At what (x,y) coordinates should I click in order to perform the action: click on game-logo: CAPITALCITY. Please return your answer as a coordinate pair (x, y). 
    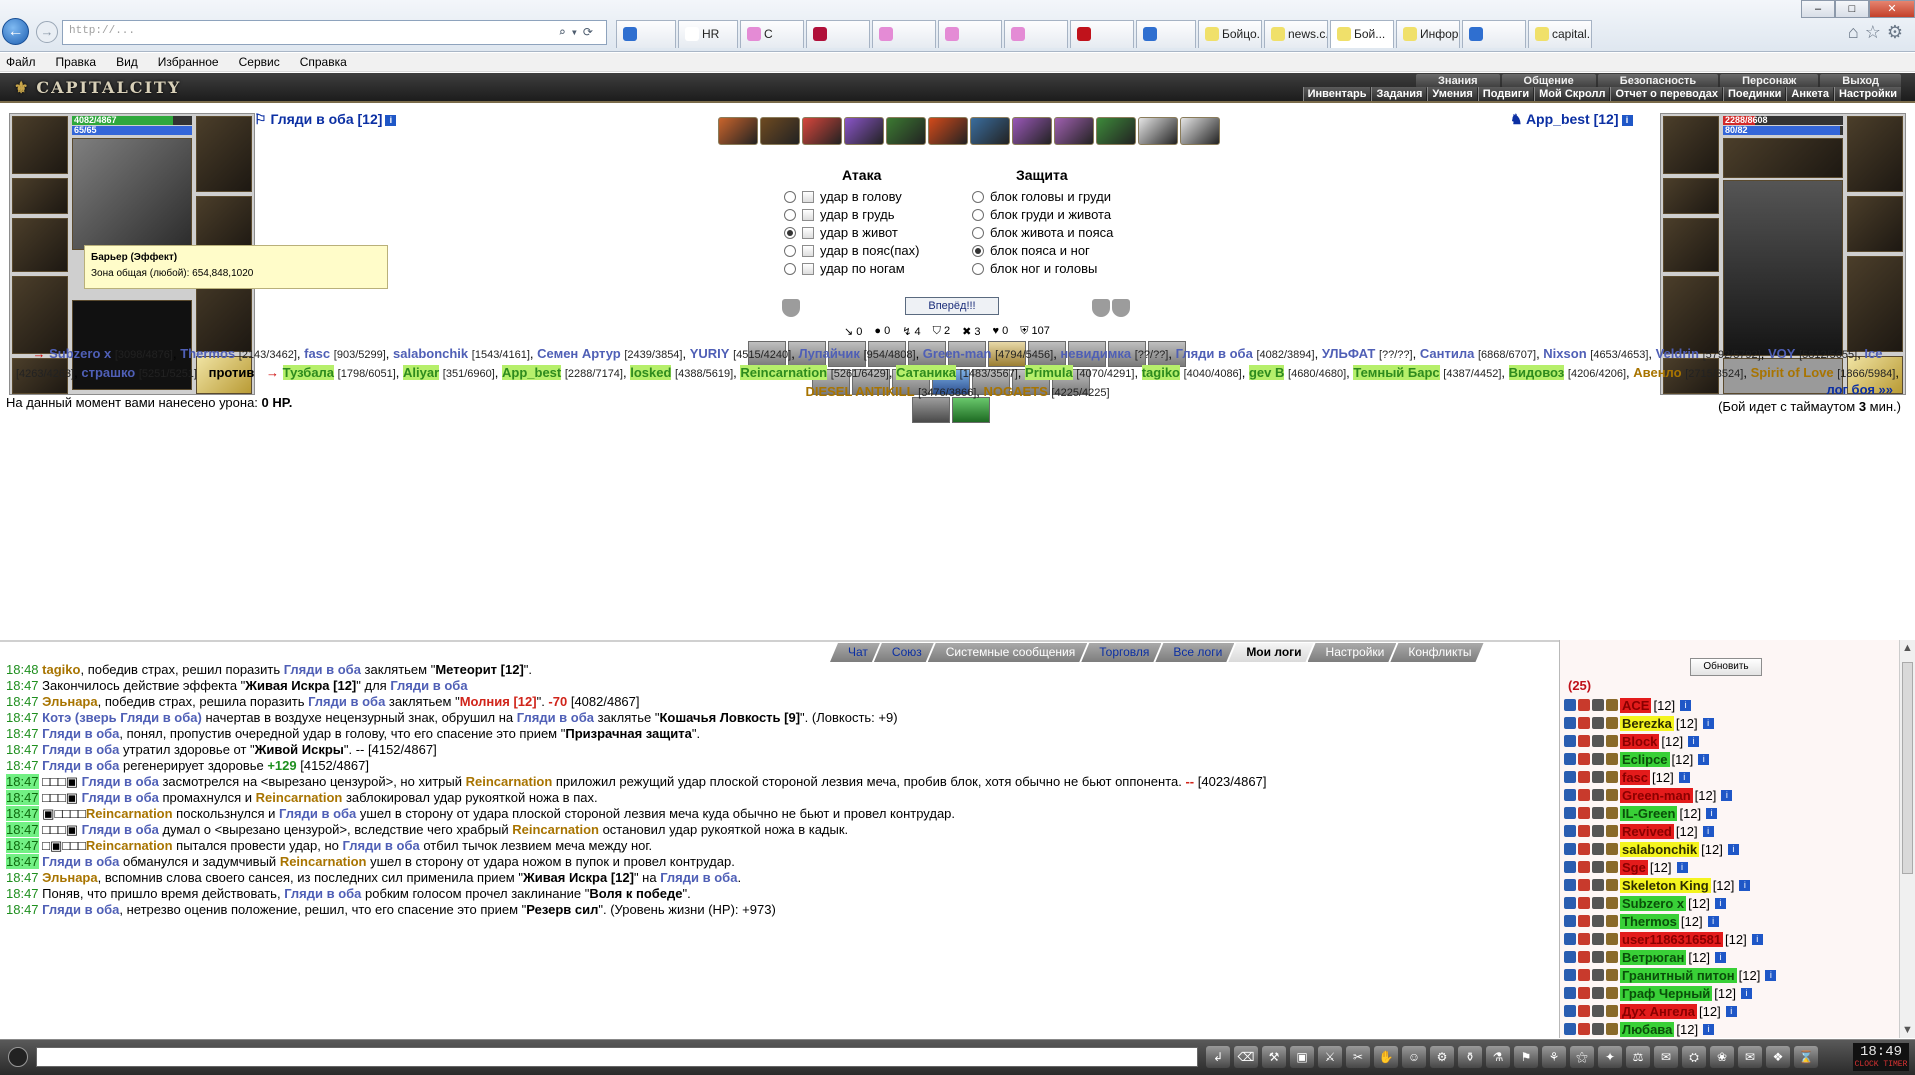
    Looking at the image, I should click on (97, 87).